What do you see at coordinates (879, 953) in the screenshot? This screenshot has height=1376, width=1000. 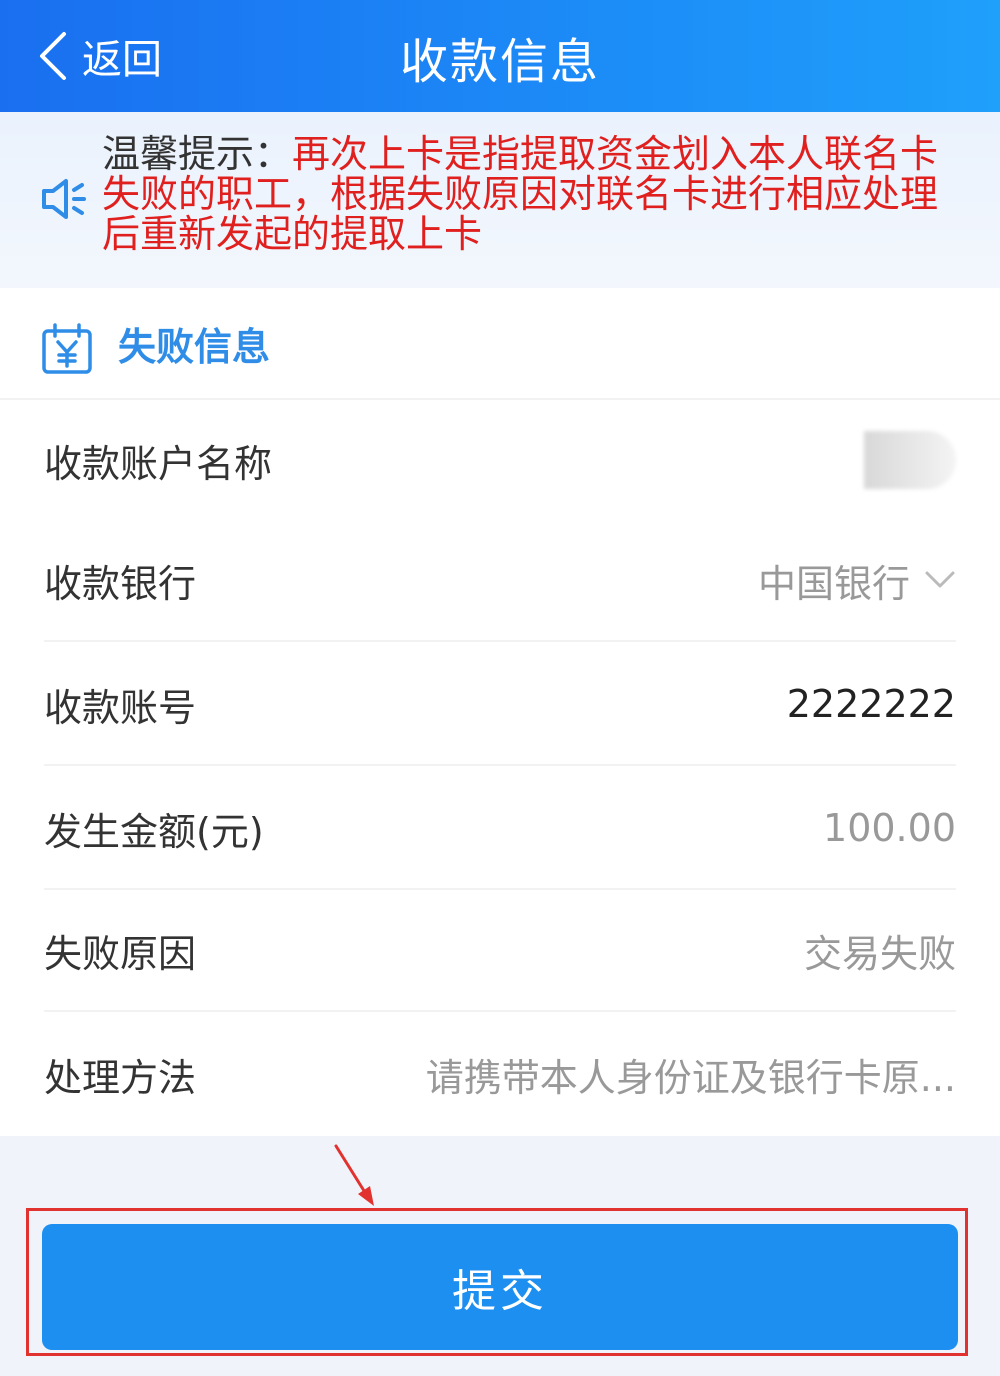 I see `failure-reason-value: 交易失败` at bounding box center [879, 953].